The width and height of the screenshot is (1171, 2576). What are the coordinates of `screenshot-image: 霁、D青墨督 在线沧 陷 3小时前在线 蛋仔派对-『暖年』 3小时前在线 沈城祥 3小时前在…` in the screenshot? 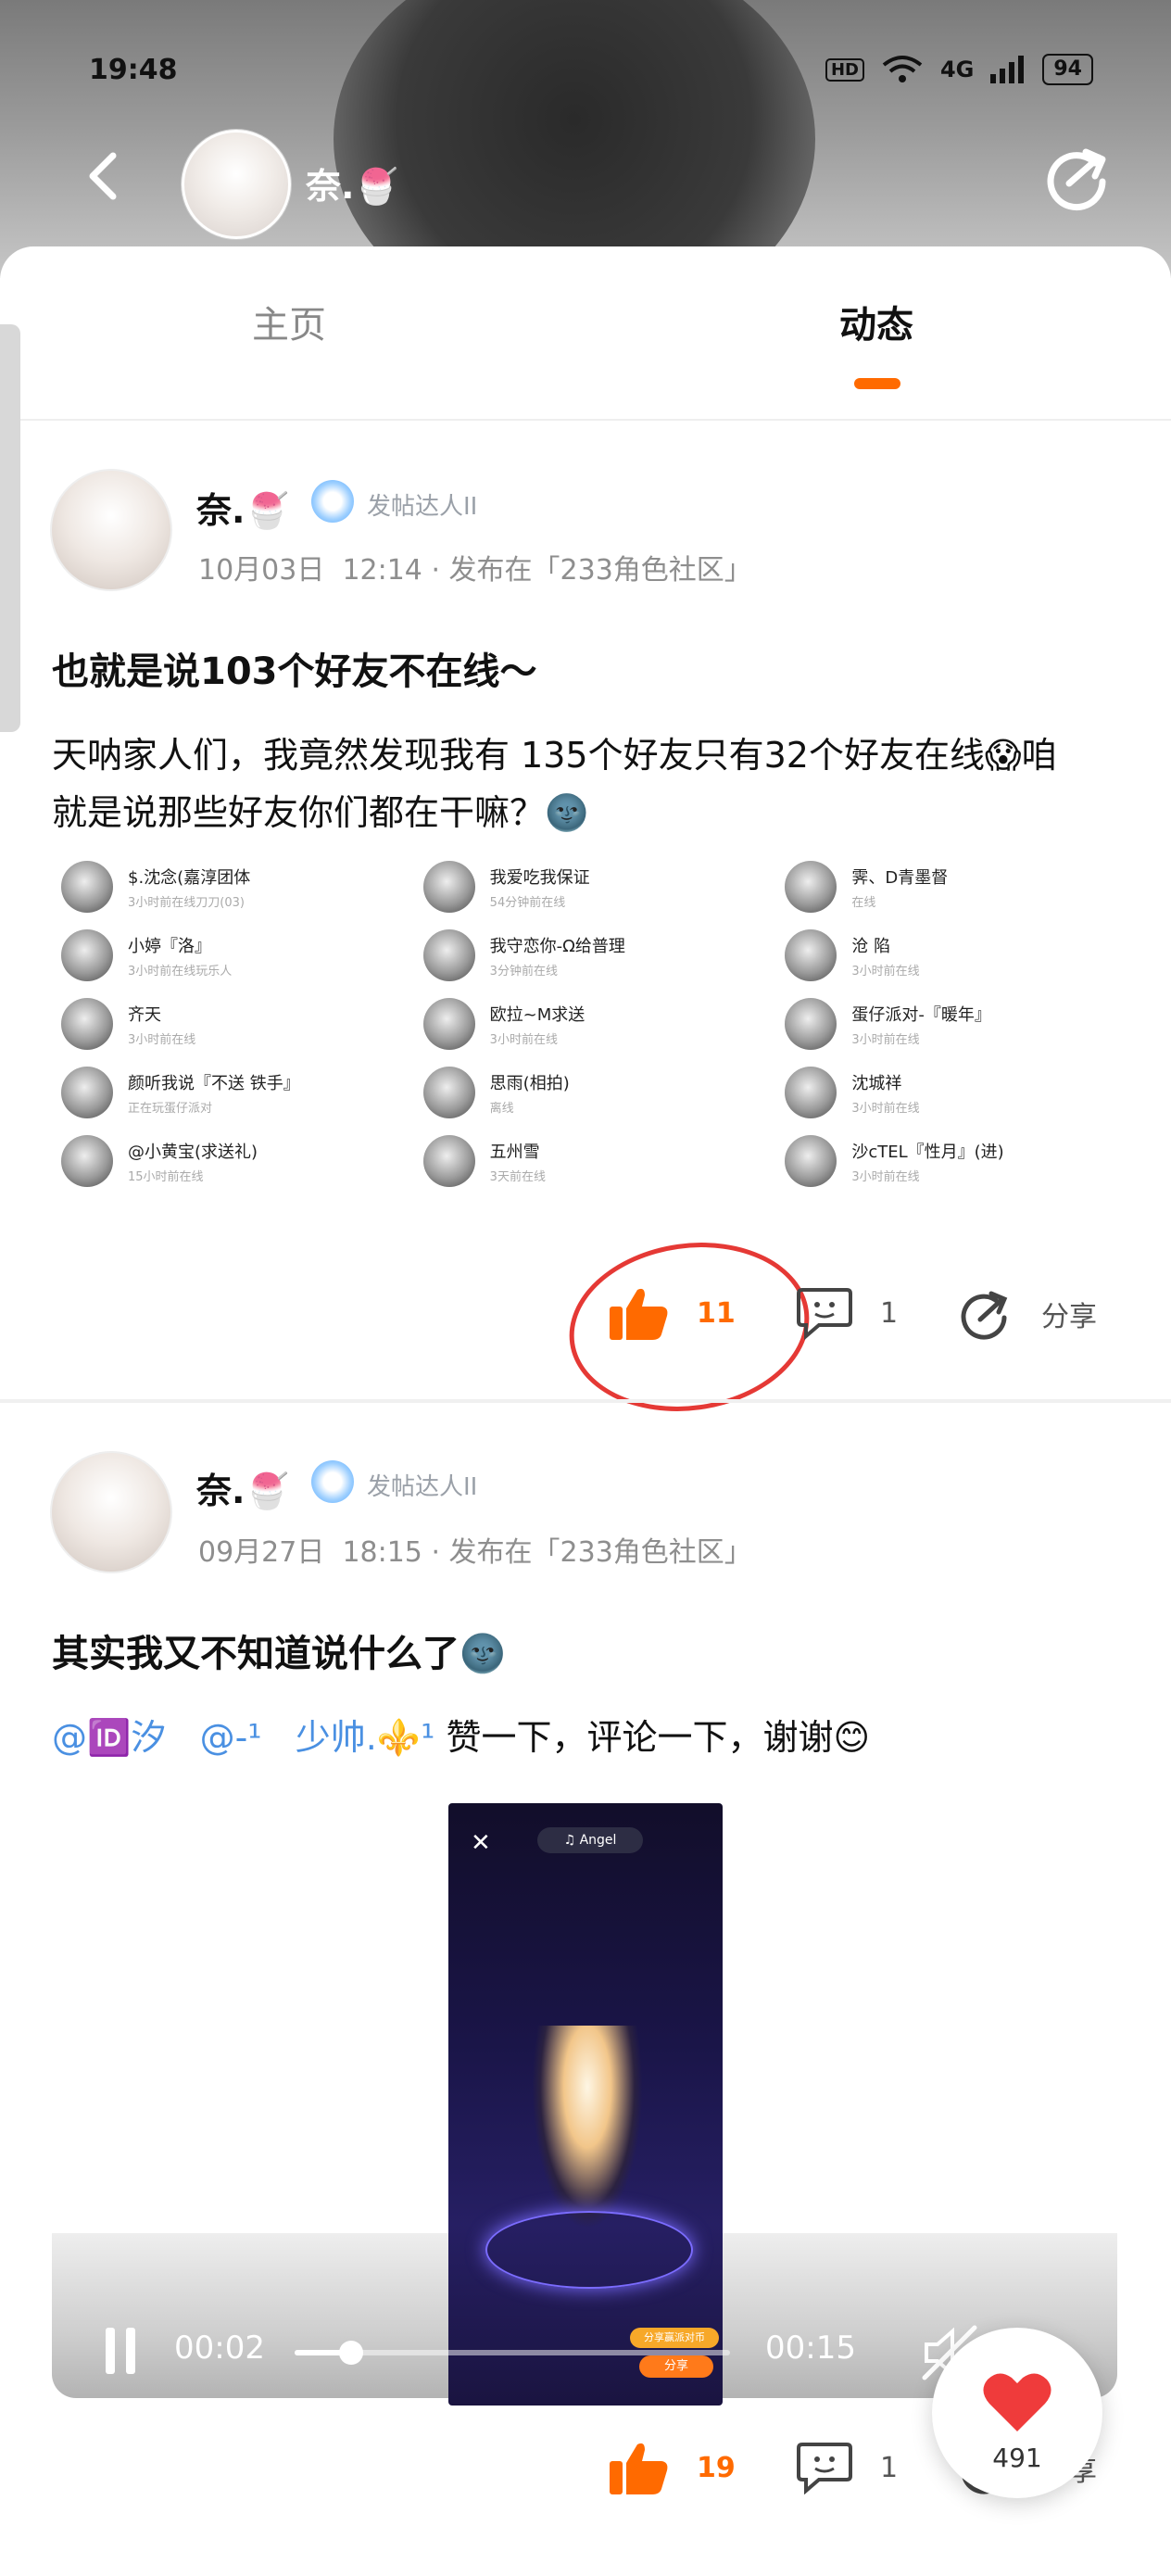 It's located at (951, 1042).